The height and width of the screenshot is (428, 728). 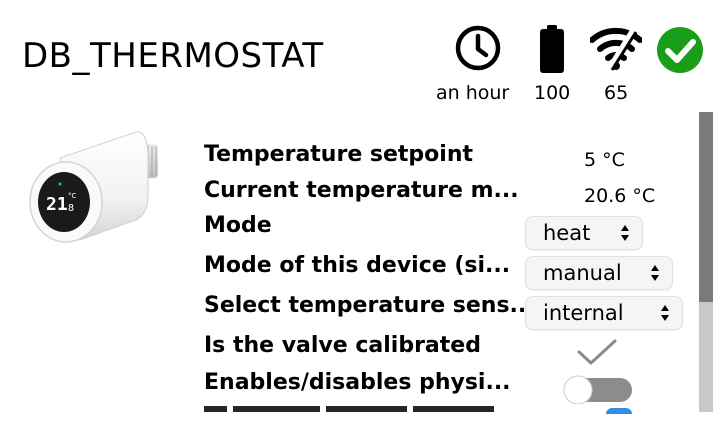 What do you see at coordinates (604, 160) in the screenshot?
I see `temperature-setpoint-value: 5 °C` at bounding box center [604, 160].